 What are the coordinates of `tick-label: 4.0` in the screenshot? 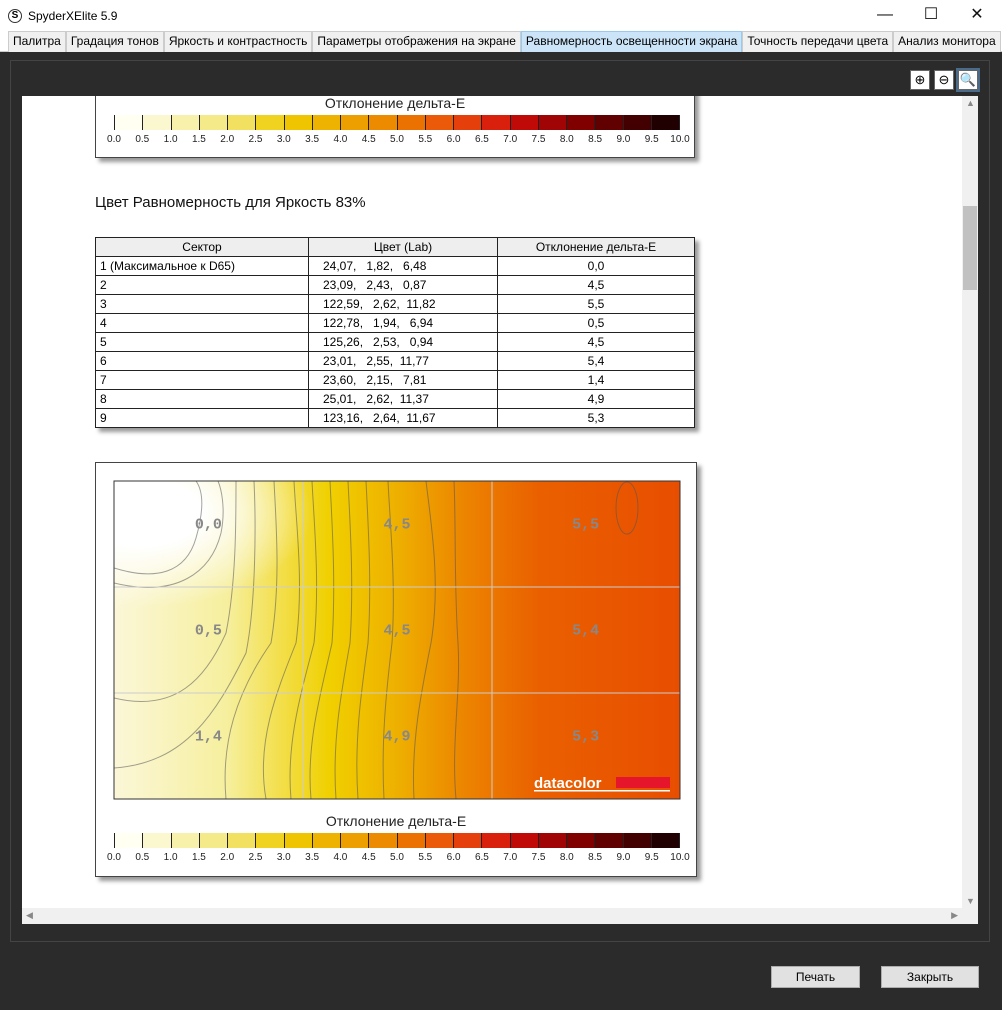 It's located at (340, 139).